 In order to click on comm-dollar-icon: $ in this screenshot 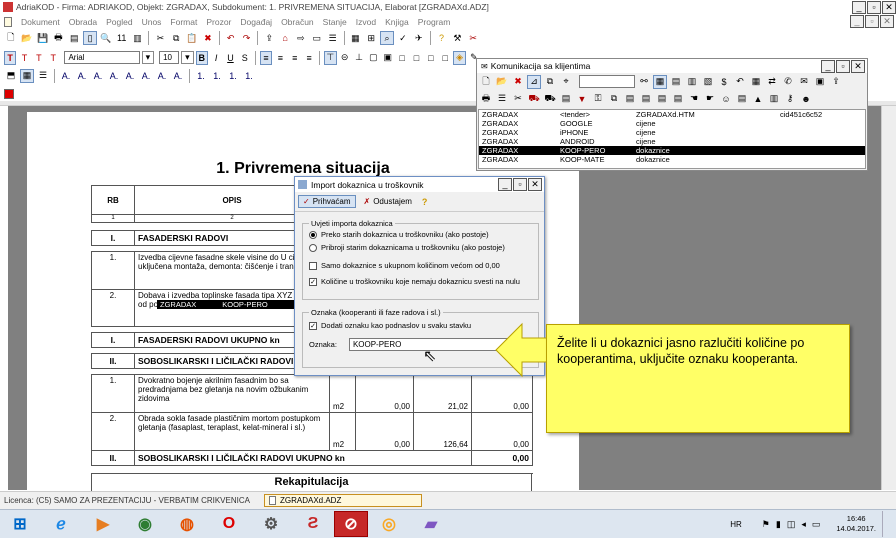, I will do `click(724, 82)`.